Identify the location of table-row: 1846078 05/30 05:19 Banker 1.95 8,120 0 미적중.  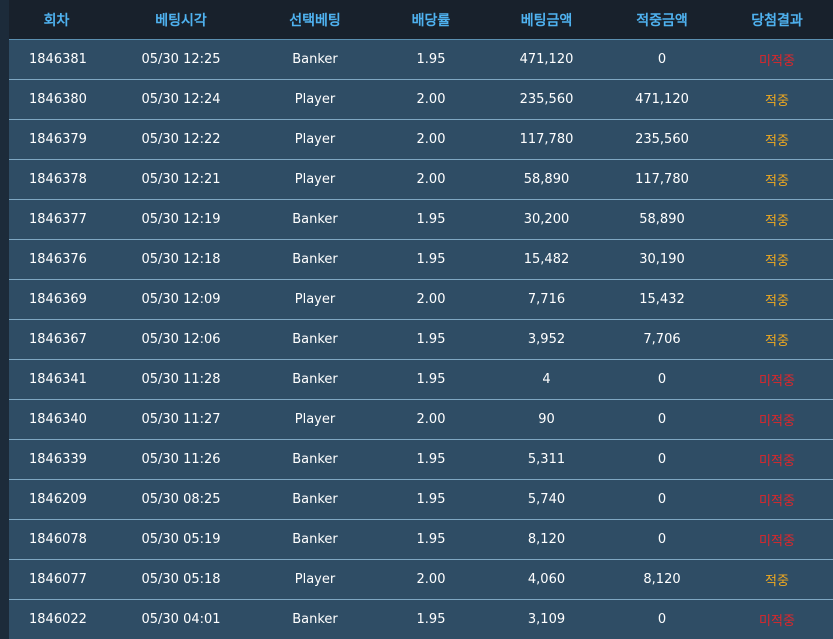
(421, 540).